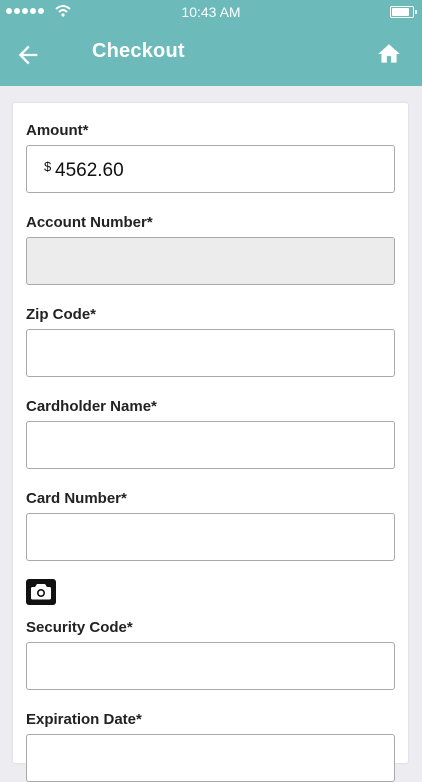  I want to click on account-number-label: Account Number*, so click(89, 222).